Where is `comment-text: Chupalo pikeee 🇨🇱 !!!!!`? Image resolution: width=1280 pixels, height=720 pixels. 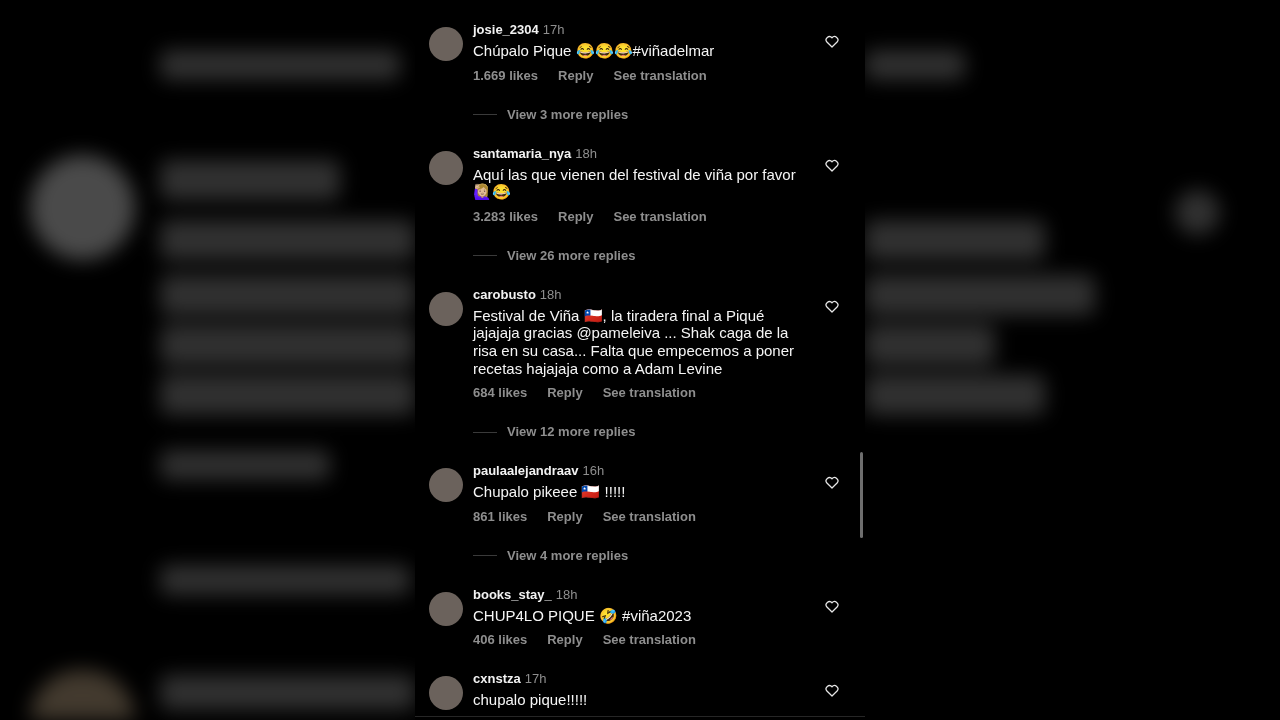
comment-text: Chupalo pikeee 🇨🇱 !!!!! is located at coordinates (550, 492).